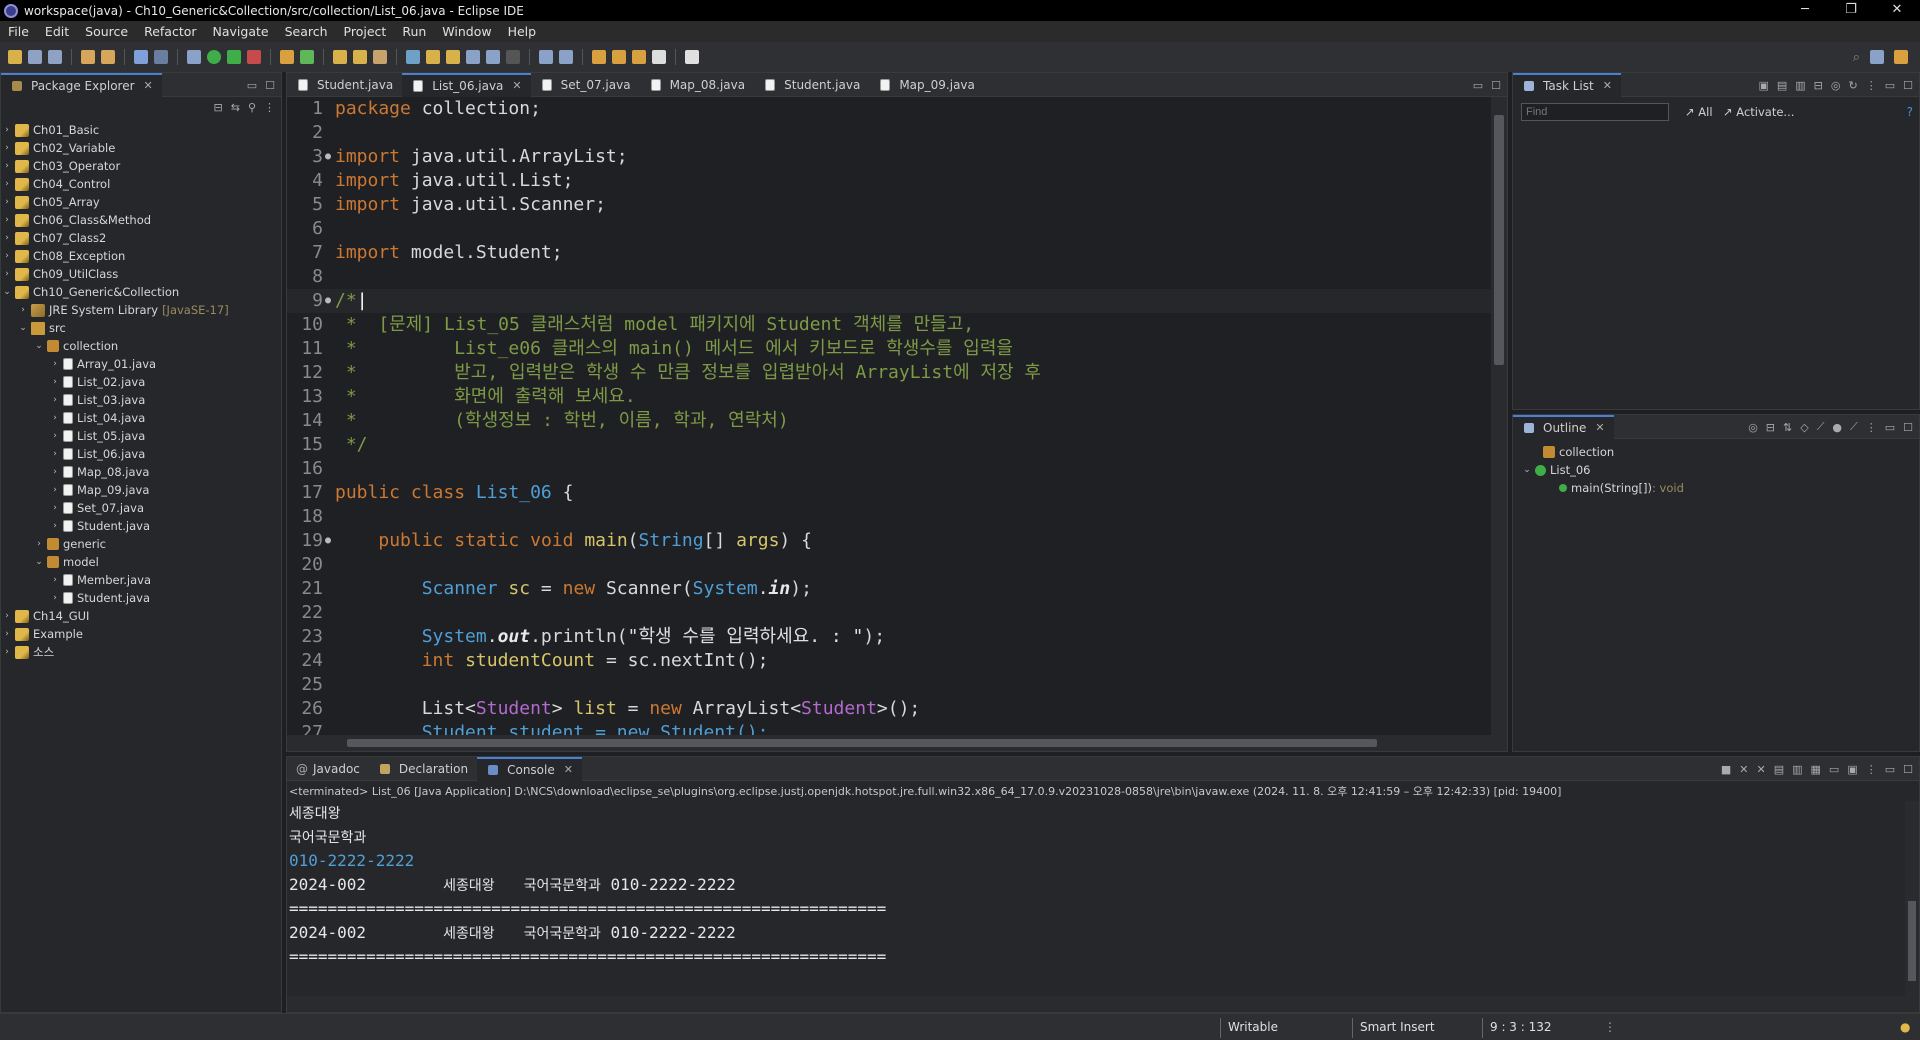  Describe the element at coordinates (513, 57) in the screenshot. I see `whitespace-icon` at that location.